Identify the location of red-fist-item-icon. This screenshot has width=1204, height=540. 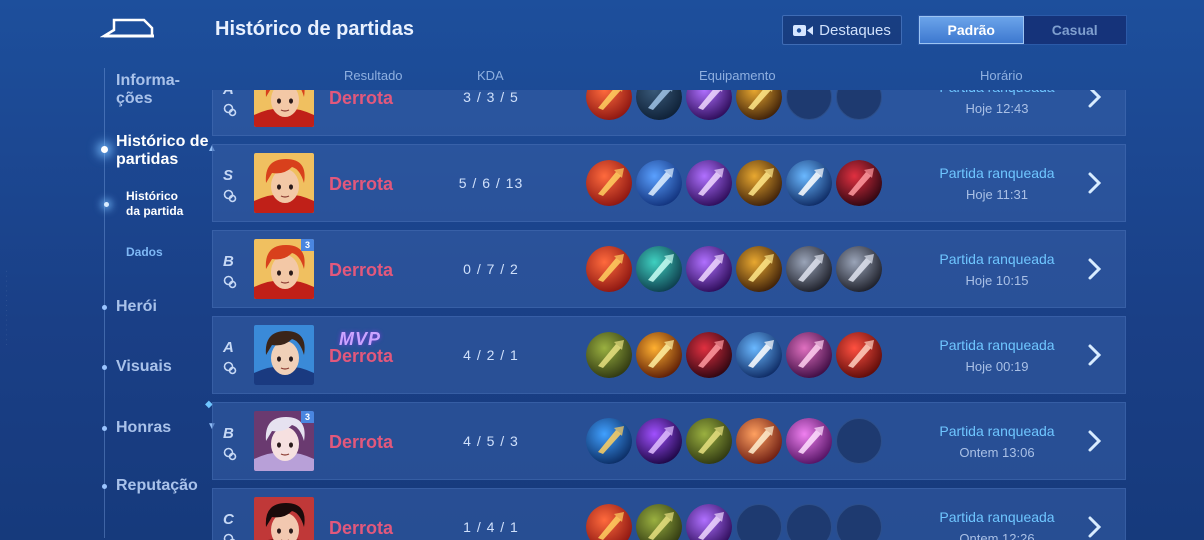
(859, 355).